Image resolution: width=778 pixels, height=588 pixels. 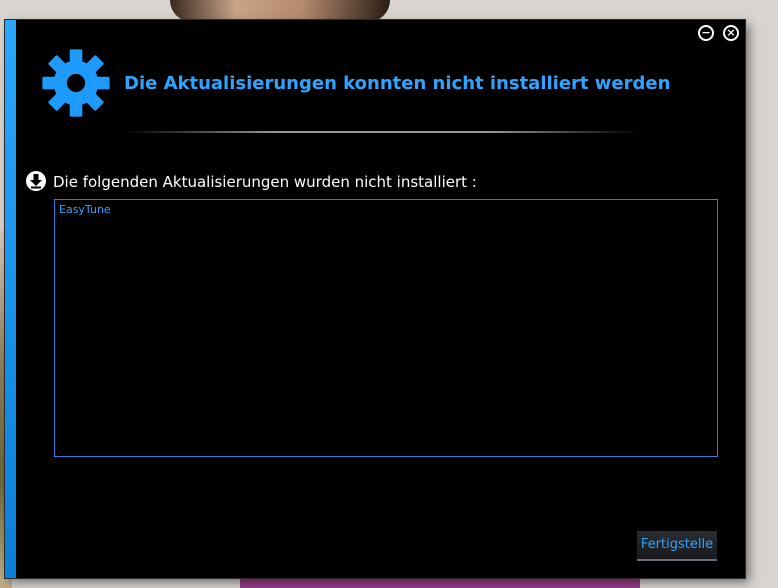 I want to click on background-bottom-edge, so click(x=440, y=583).